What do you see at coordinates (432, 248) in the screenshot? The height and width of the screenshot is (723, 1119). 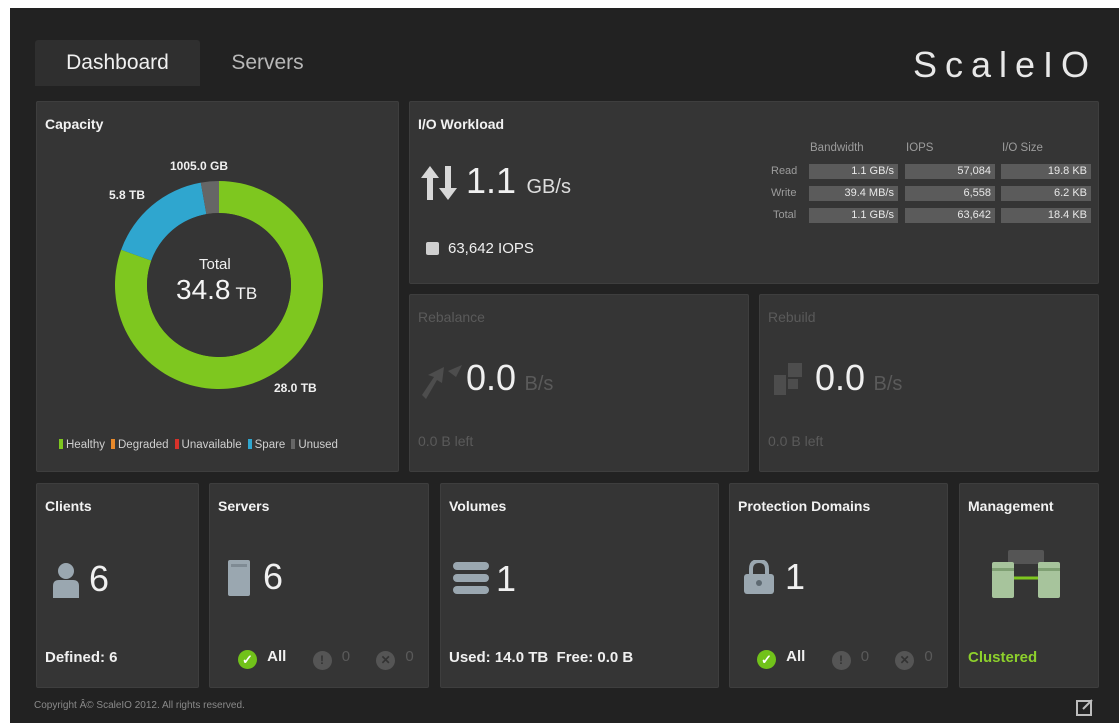 I see `iops-icon` at bounding box center [432, 248].